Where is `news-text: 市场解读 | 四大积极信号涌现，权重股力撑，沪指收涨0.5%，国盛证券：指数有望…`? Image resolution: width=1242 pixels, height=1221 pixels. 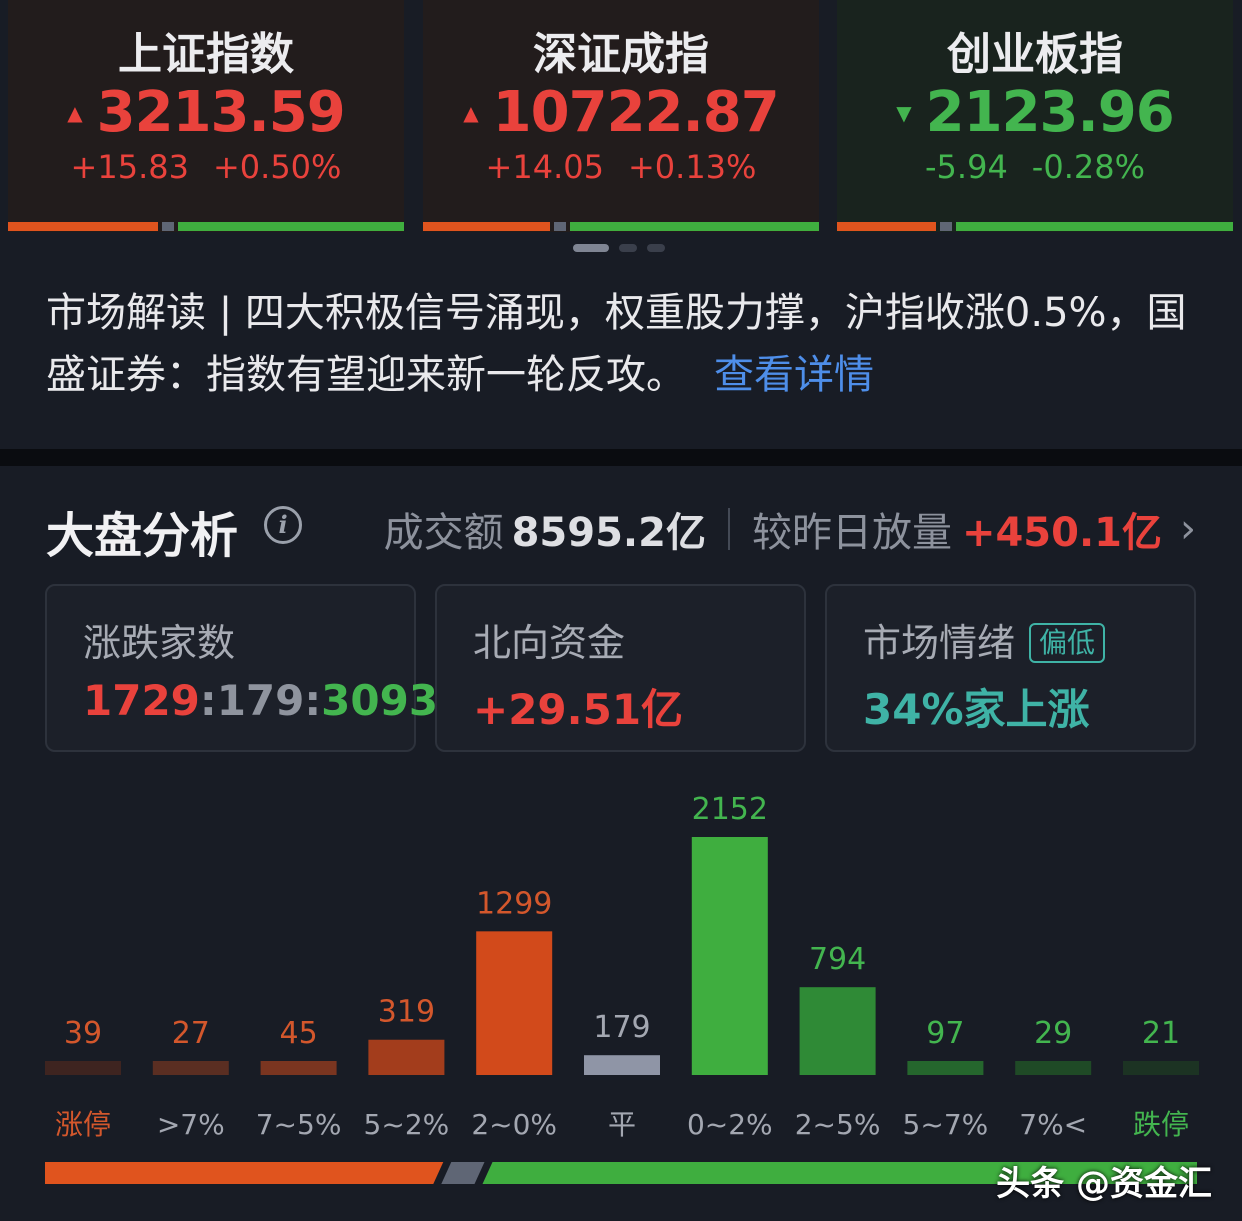
news-text: 市场解读 | 四大积极信号涌现，权重股力撑，沪指收涨0.5%，国盛证券：指数有望… is located at coordinates (616, 344).